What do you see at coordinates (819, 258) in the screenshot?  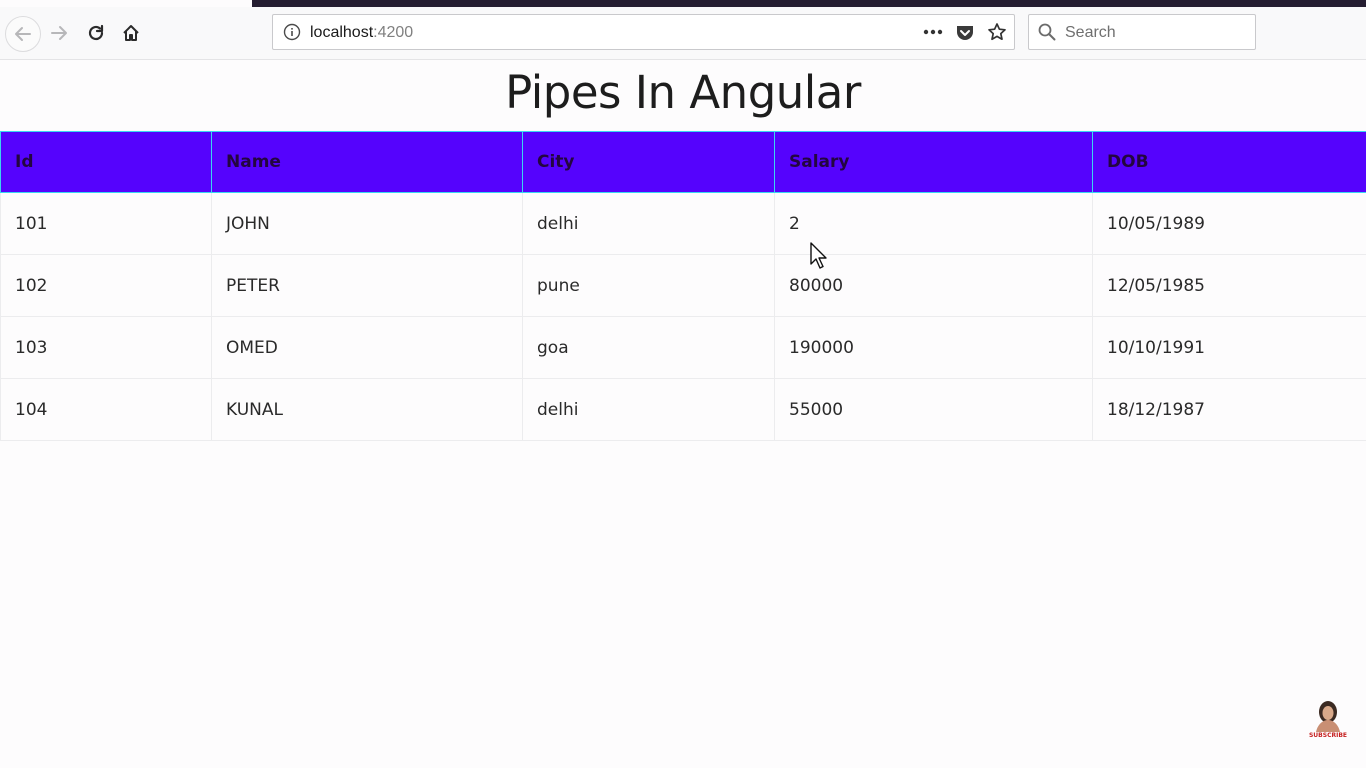 I see `mouse-cursor-icon` at bounding box center [819, 258].